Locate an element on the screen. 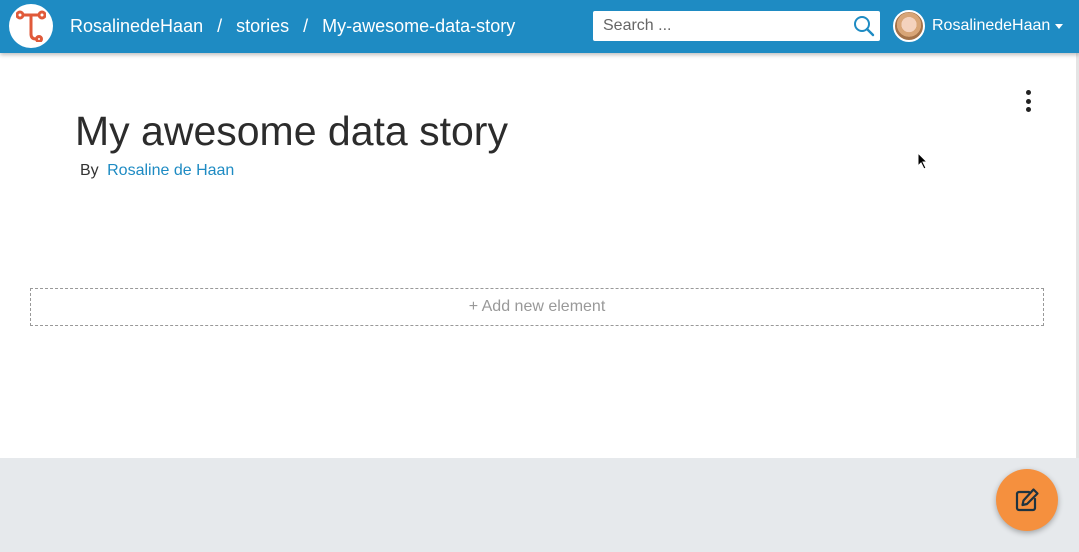  t-logo-icon is located at coordinates (31, 26).